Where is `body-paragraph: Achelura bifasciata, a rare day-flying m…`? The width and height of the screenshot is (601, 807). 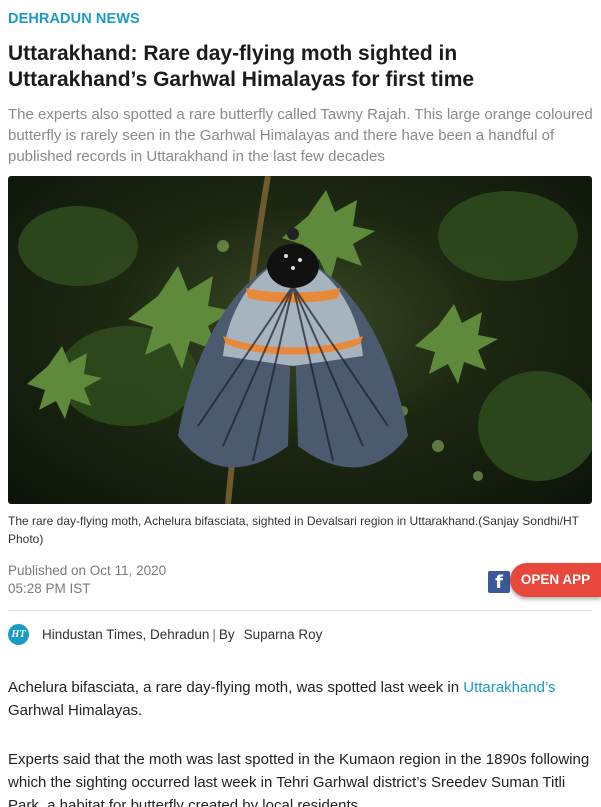
body-paragraph: Achelura bifasciata, a rare day-flying m… is located at coordinates (300, 699).